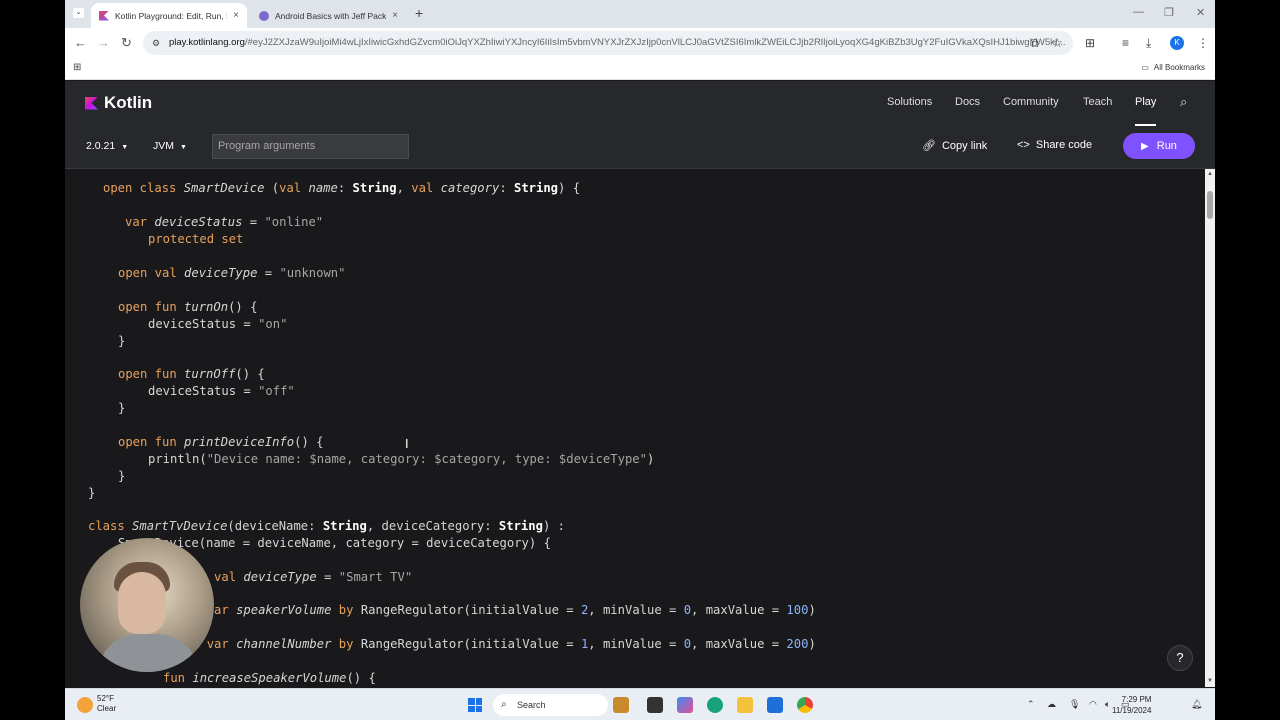  What do you see at coordinates (1057, 43) in the screenshot?
I see `bookmark-star-icon: ☆` at bounding box center [1057, 43].